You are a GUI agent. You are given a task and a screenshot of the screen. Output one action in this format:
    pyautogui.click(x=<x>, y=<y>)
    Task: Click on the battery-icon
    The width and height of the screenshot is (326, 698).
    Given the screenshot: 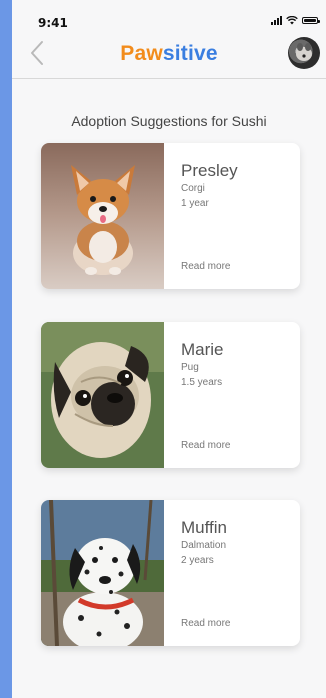 What is the action you would take?
    pyautogui.click(x=311, y=20)
    